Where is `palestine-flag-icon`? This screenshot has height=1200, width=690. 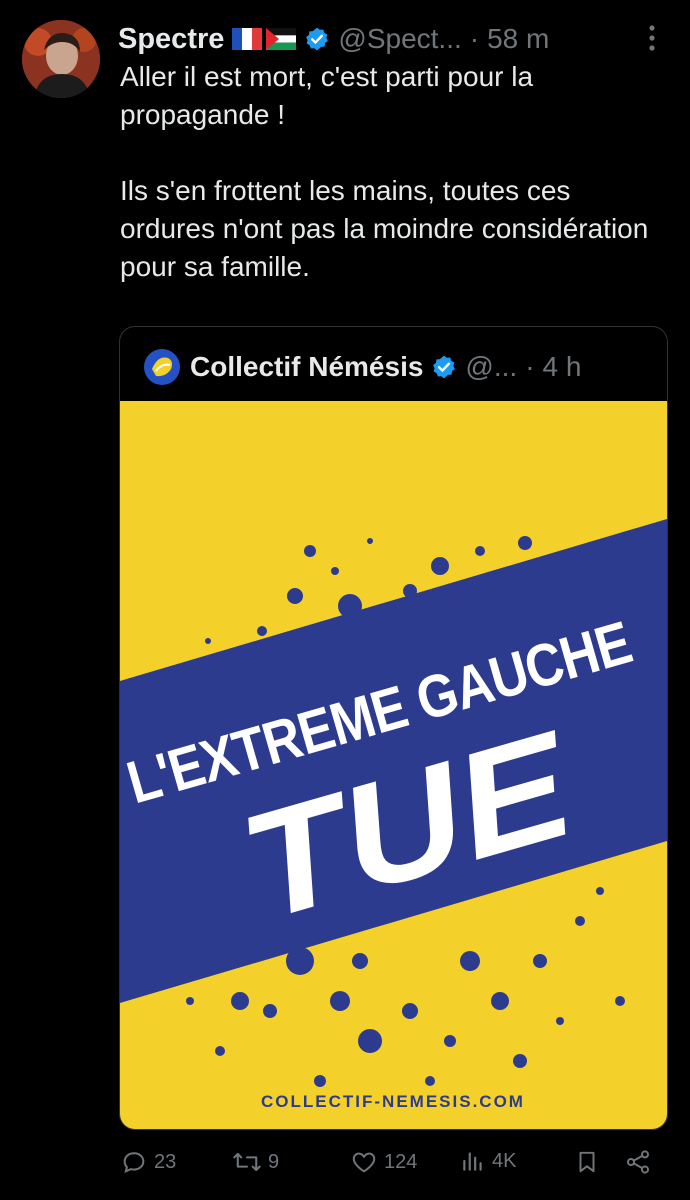 palestine-flag-icon is located at coordinates (281, 39).